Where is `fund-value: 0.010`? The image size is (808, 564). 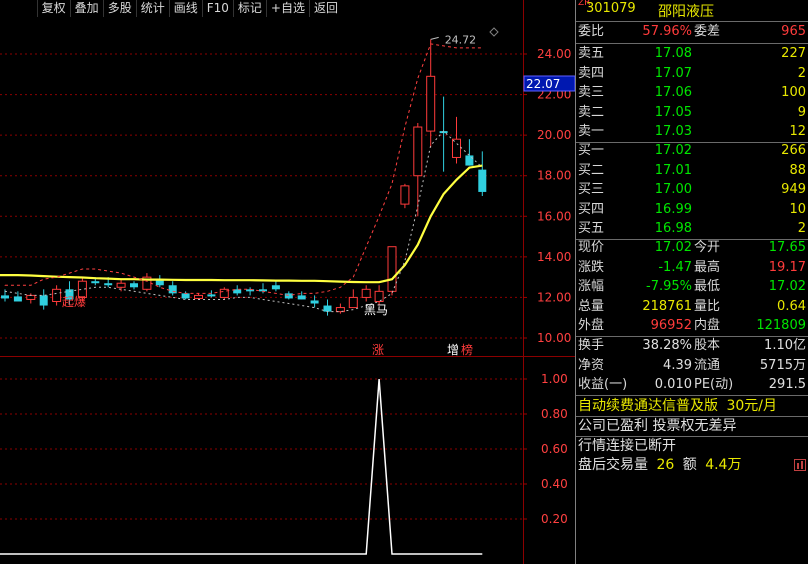
fund-value: 0.010 is located at coordinates (673, 385).